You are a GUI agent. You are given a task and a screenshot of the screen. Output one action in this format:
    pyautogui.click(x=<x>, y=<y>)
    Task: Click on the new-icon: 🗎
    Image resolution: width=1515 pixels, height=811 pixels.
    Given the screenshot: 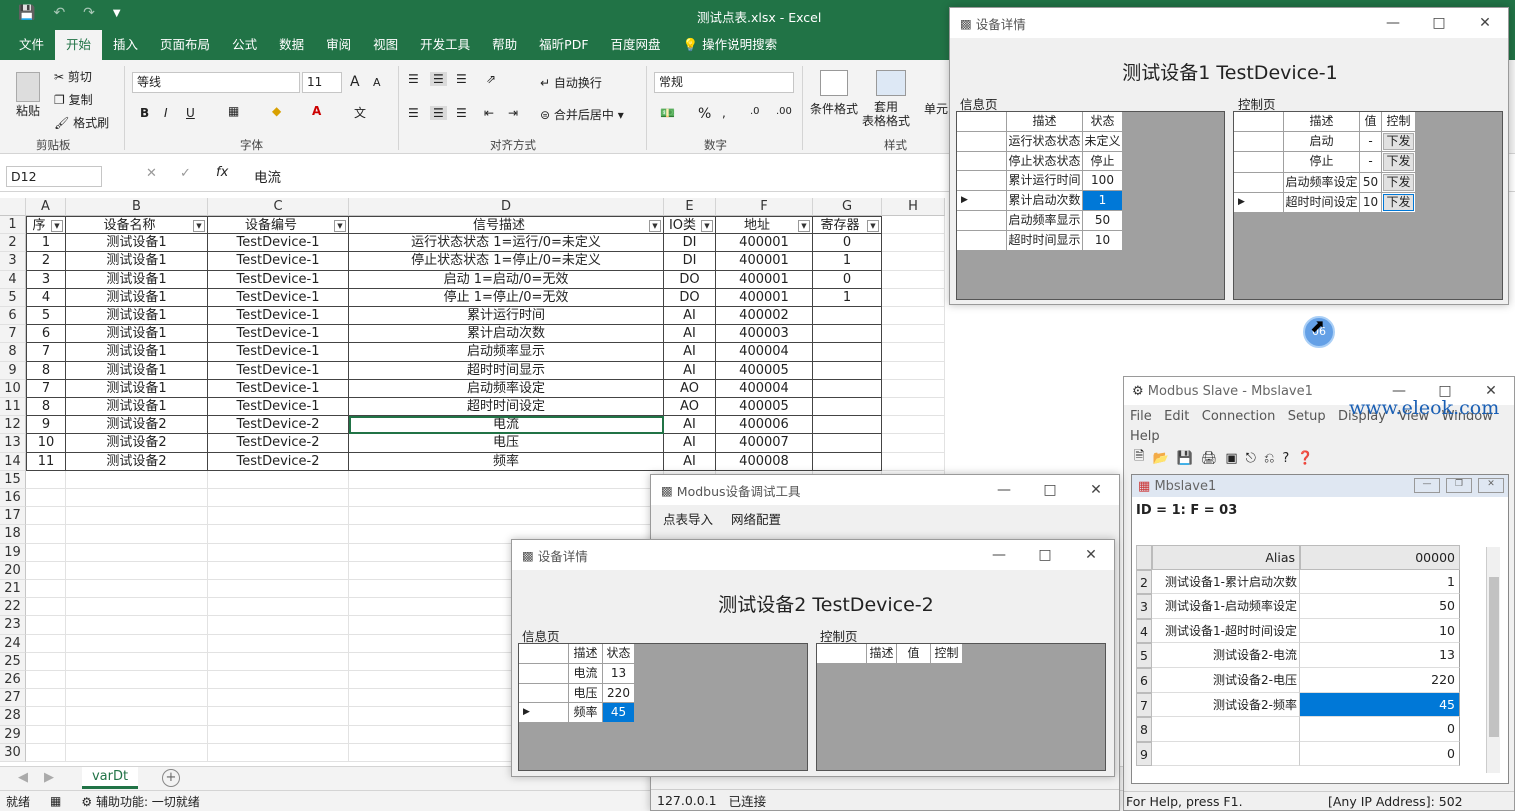 What is the action you would take?
    pyautogui.click(x=1139, y=458)
    